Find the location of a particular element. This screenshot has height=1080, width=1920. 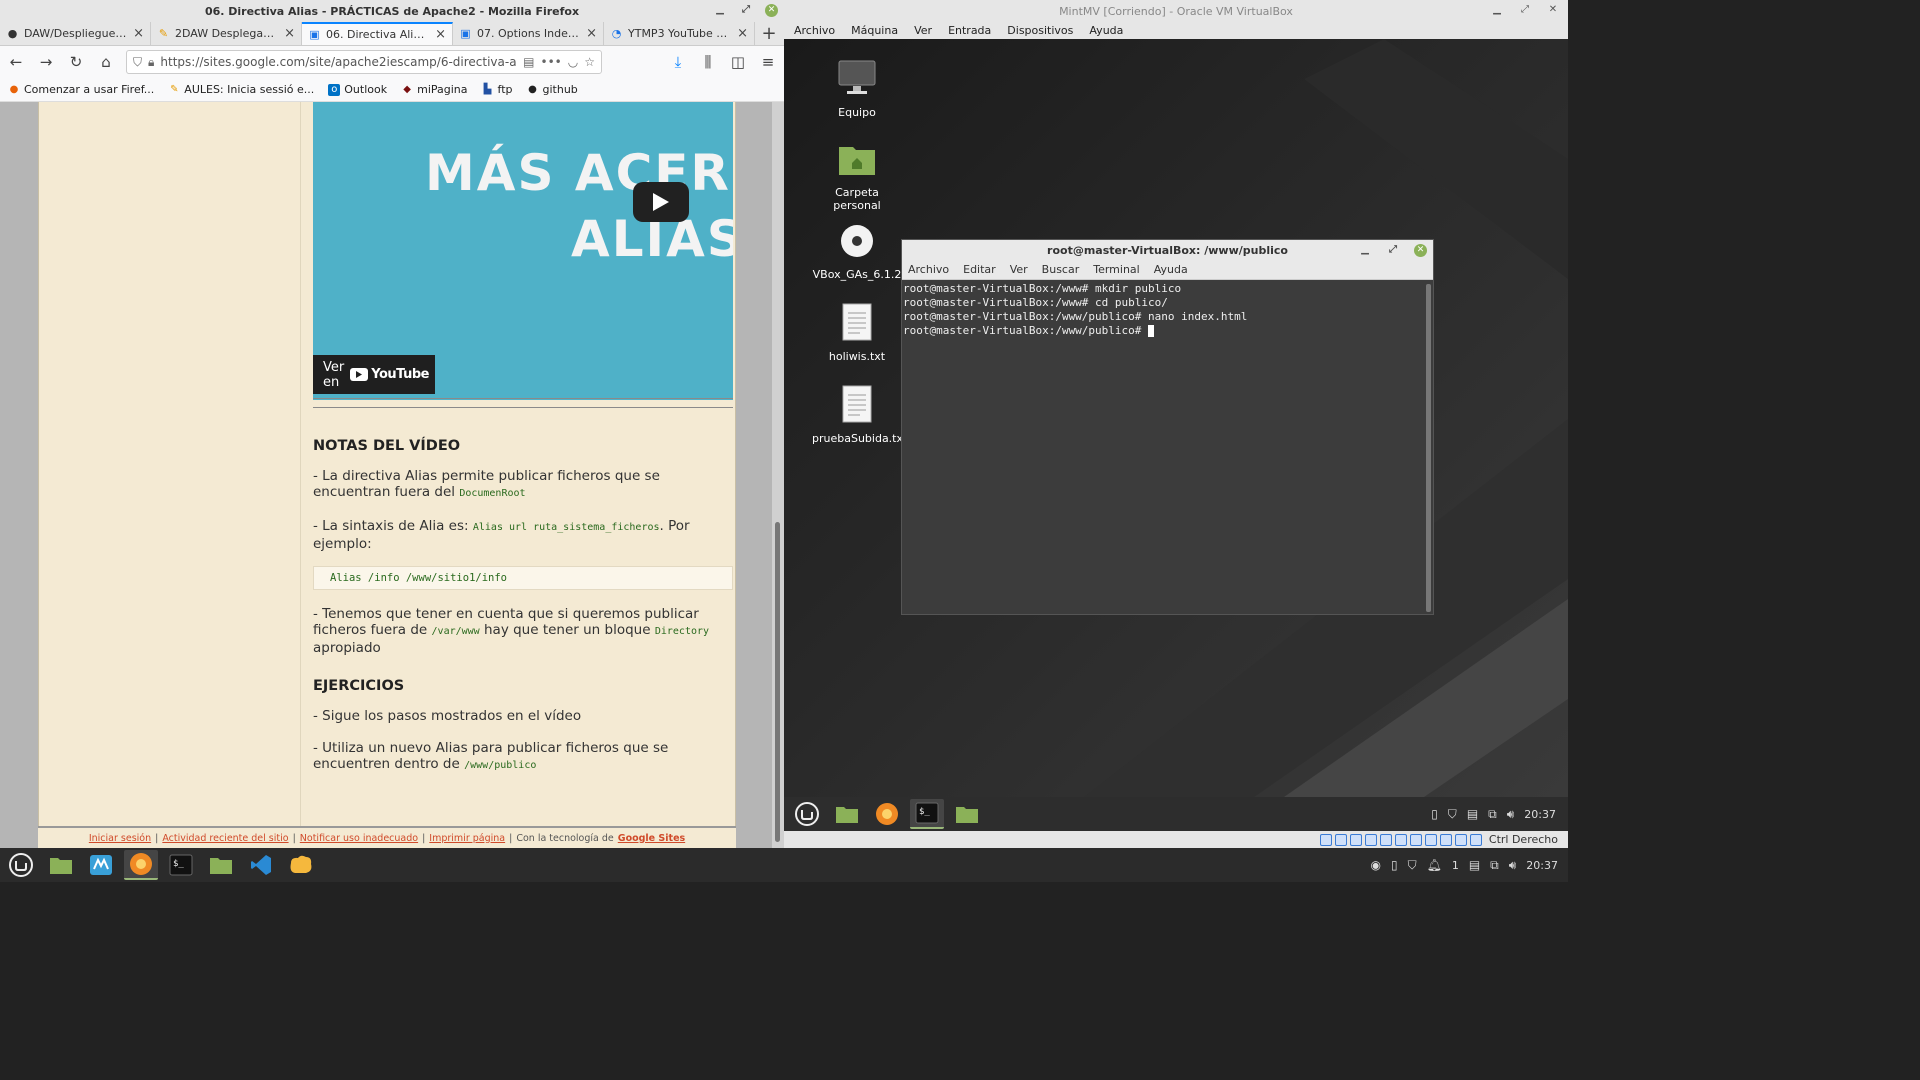

scrollbar-thumb is located at coordinates (777, 682).